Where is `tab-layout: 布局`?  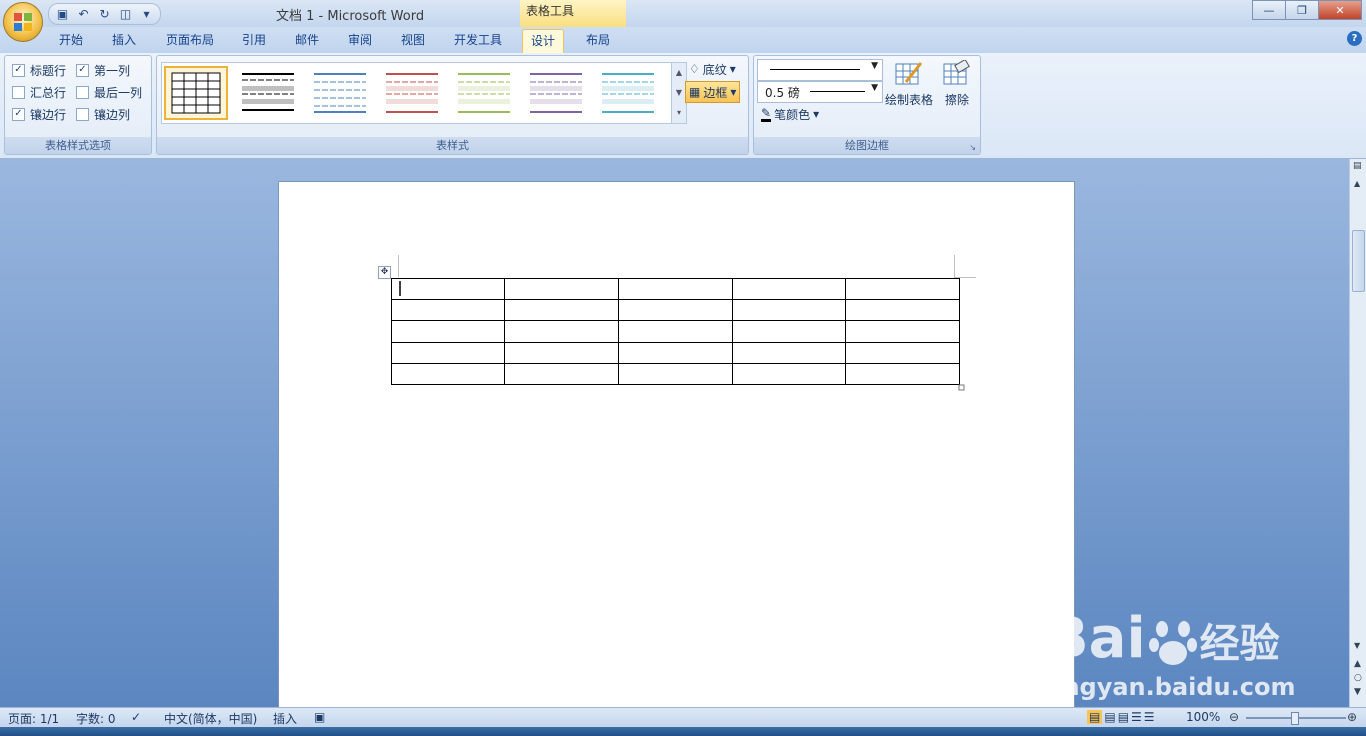 tab-layout: 布局 is located at coordinates (598, 41).